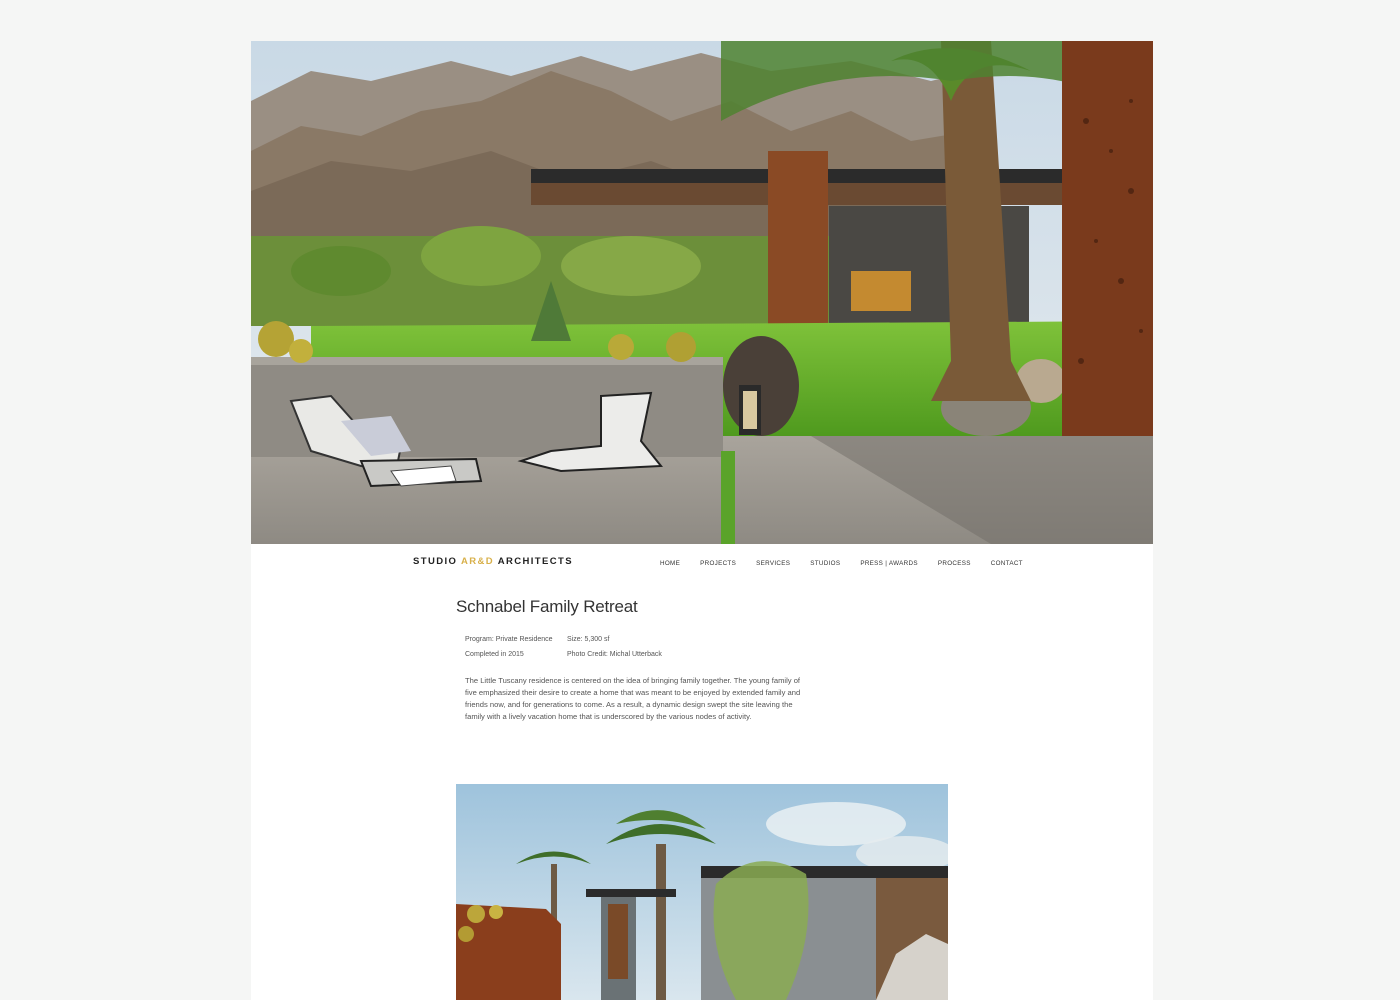 The image size is (1400, 1000). What do you see at coordinates (1007, 563) in the screenshot?
I see `nav-contact: CONTACT` at bounding box center [1007, 563].